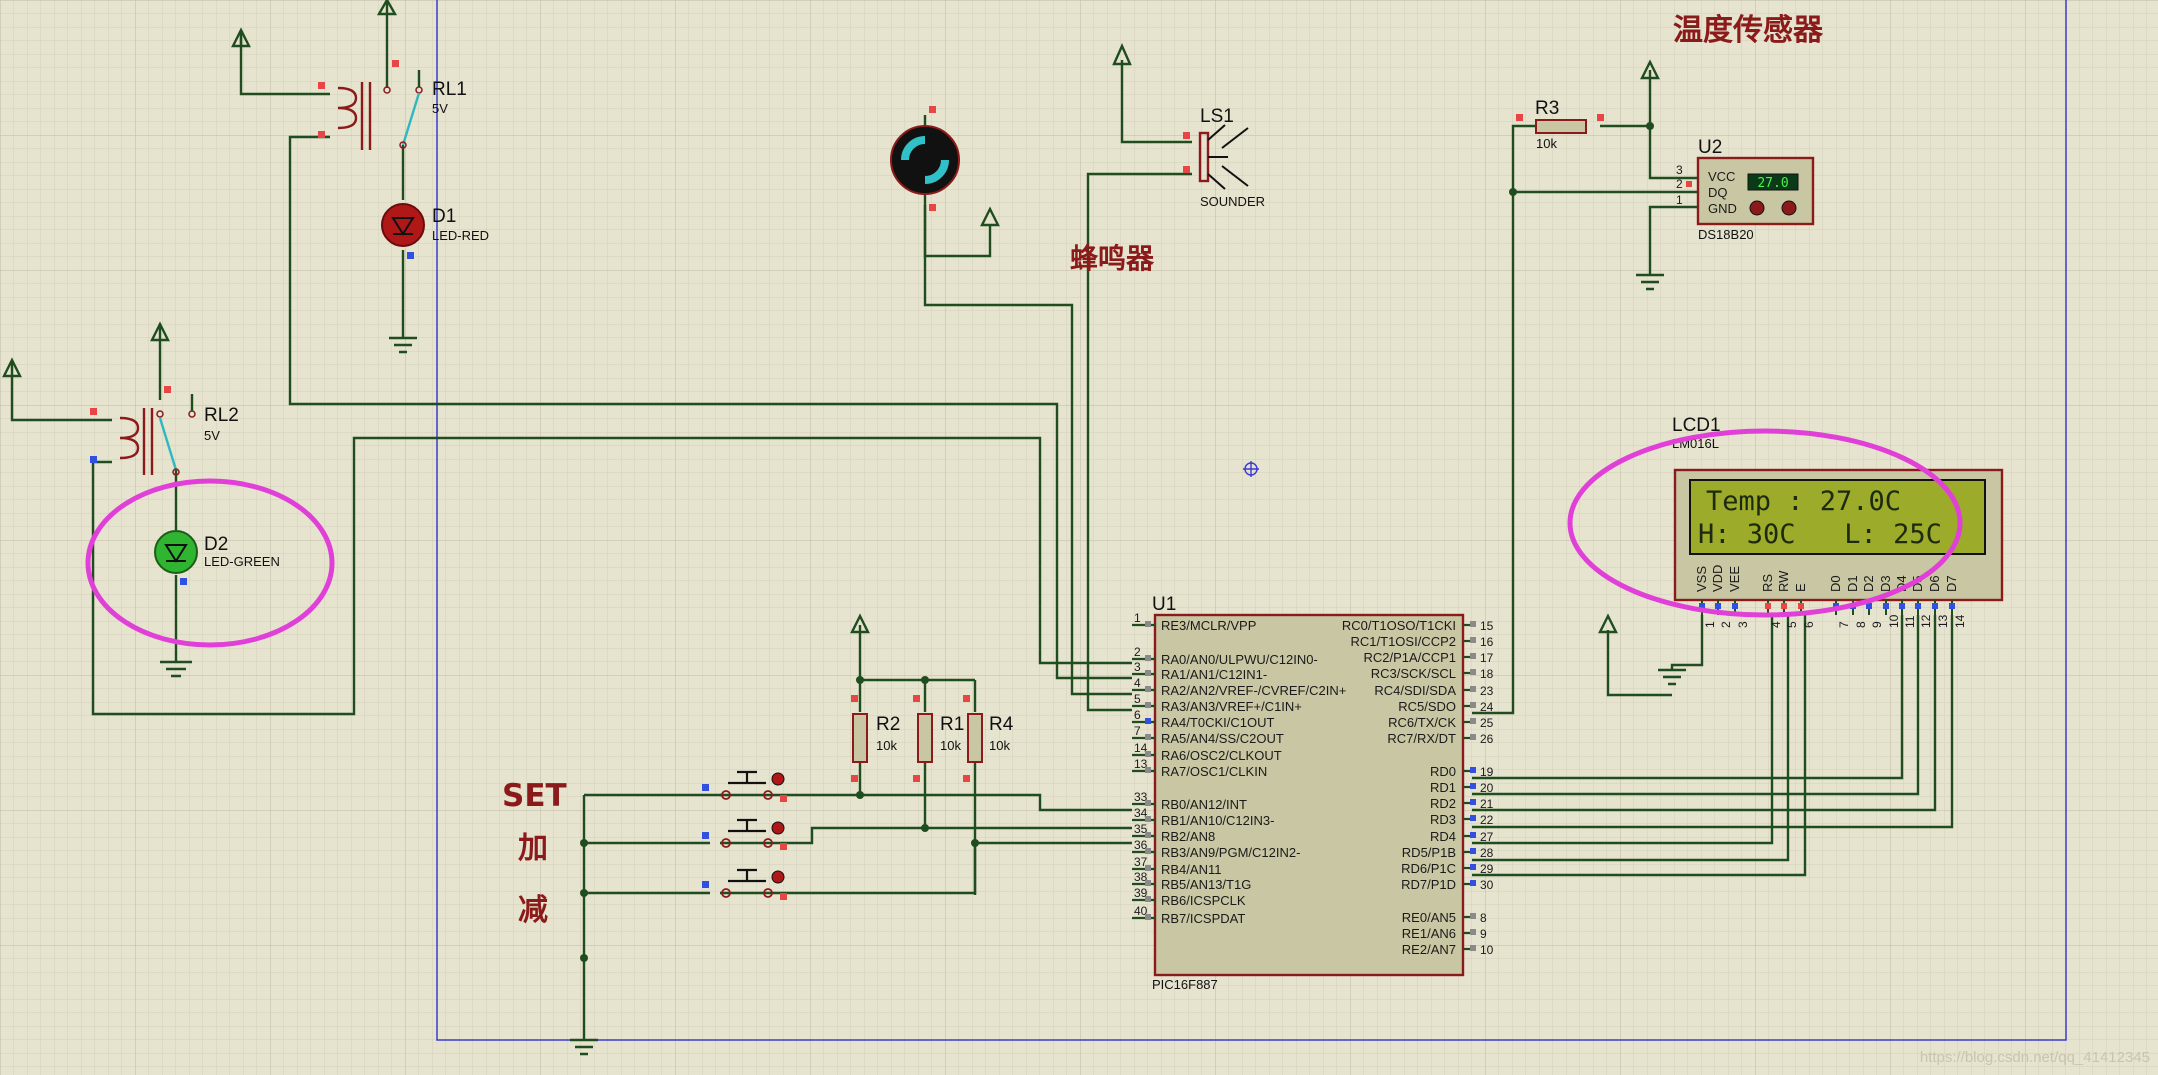 The height and width of the screenshot is (1075, 2158). What do you see at coordinates (216, 544) in the screenshot?
I see `d2-ref: D2` at bounding box center [216, 544].